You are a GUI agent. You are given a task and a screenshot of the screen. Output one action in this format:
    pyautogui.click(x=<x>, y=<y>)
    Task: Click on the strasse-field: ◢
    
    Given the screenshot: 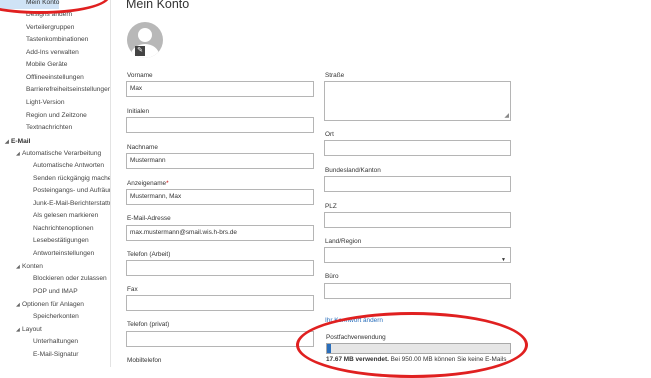 What is the action you would take?
    pyautogui.click(x=417, y=101)
    